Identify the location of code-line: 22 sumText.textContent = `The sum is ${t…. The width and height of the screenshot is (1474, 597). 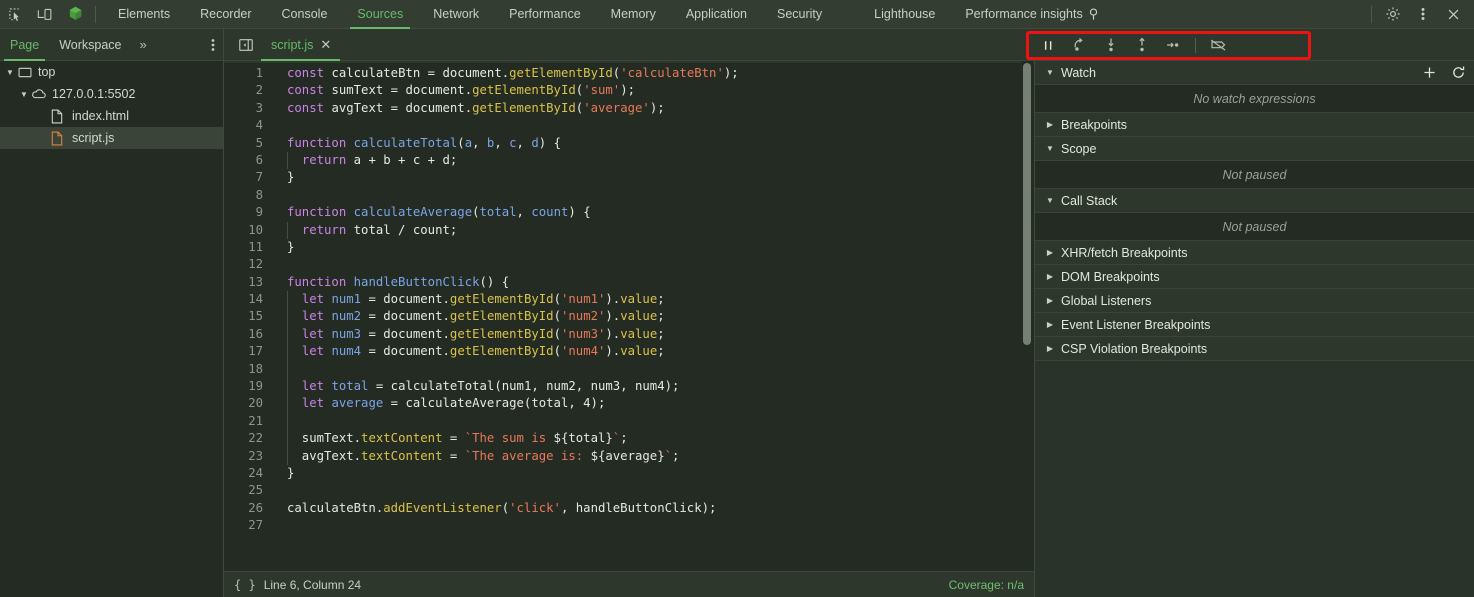
(629, 439).